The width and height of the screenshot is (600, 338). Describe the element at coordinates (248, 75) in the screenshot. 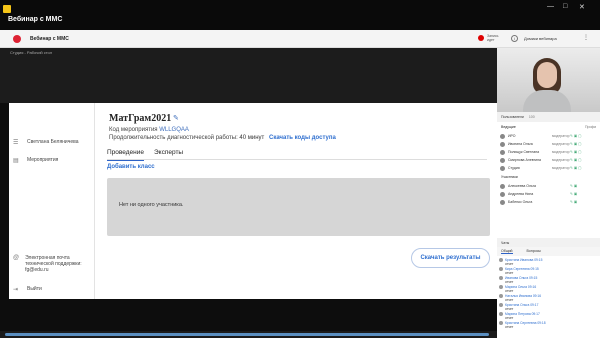

I see `stage-background` at that location.